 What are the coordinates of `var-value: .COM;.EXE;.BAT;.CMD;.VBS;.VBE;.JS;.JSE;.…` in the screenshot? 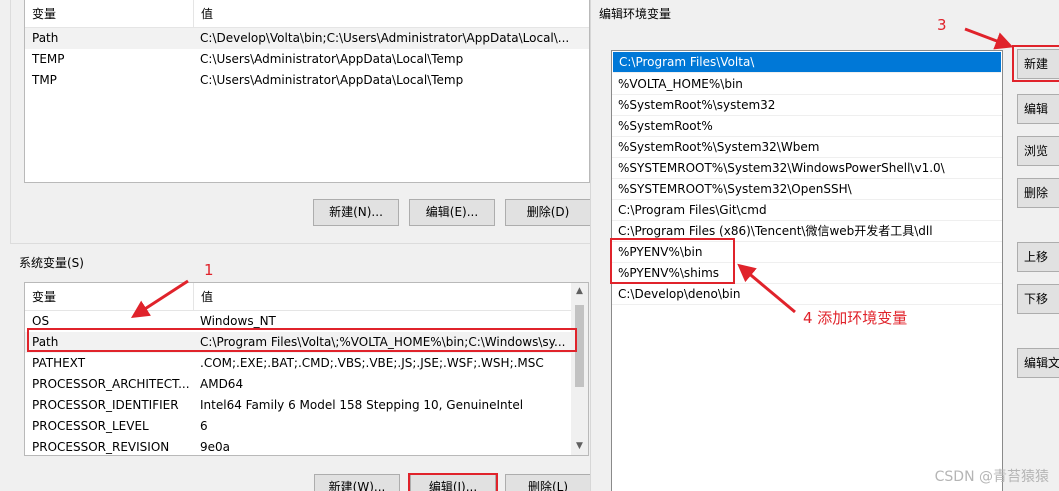 It's located at (372, 363).